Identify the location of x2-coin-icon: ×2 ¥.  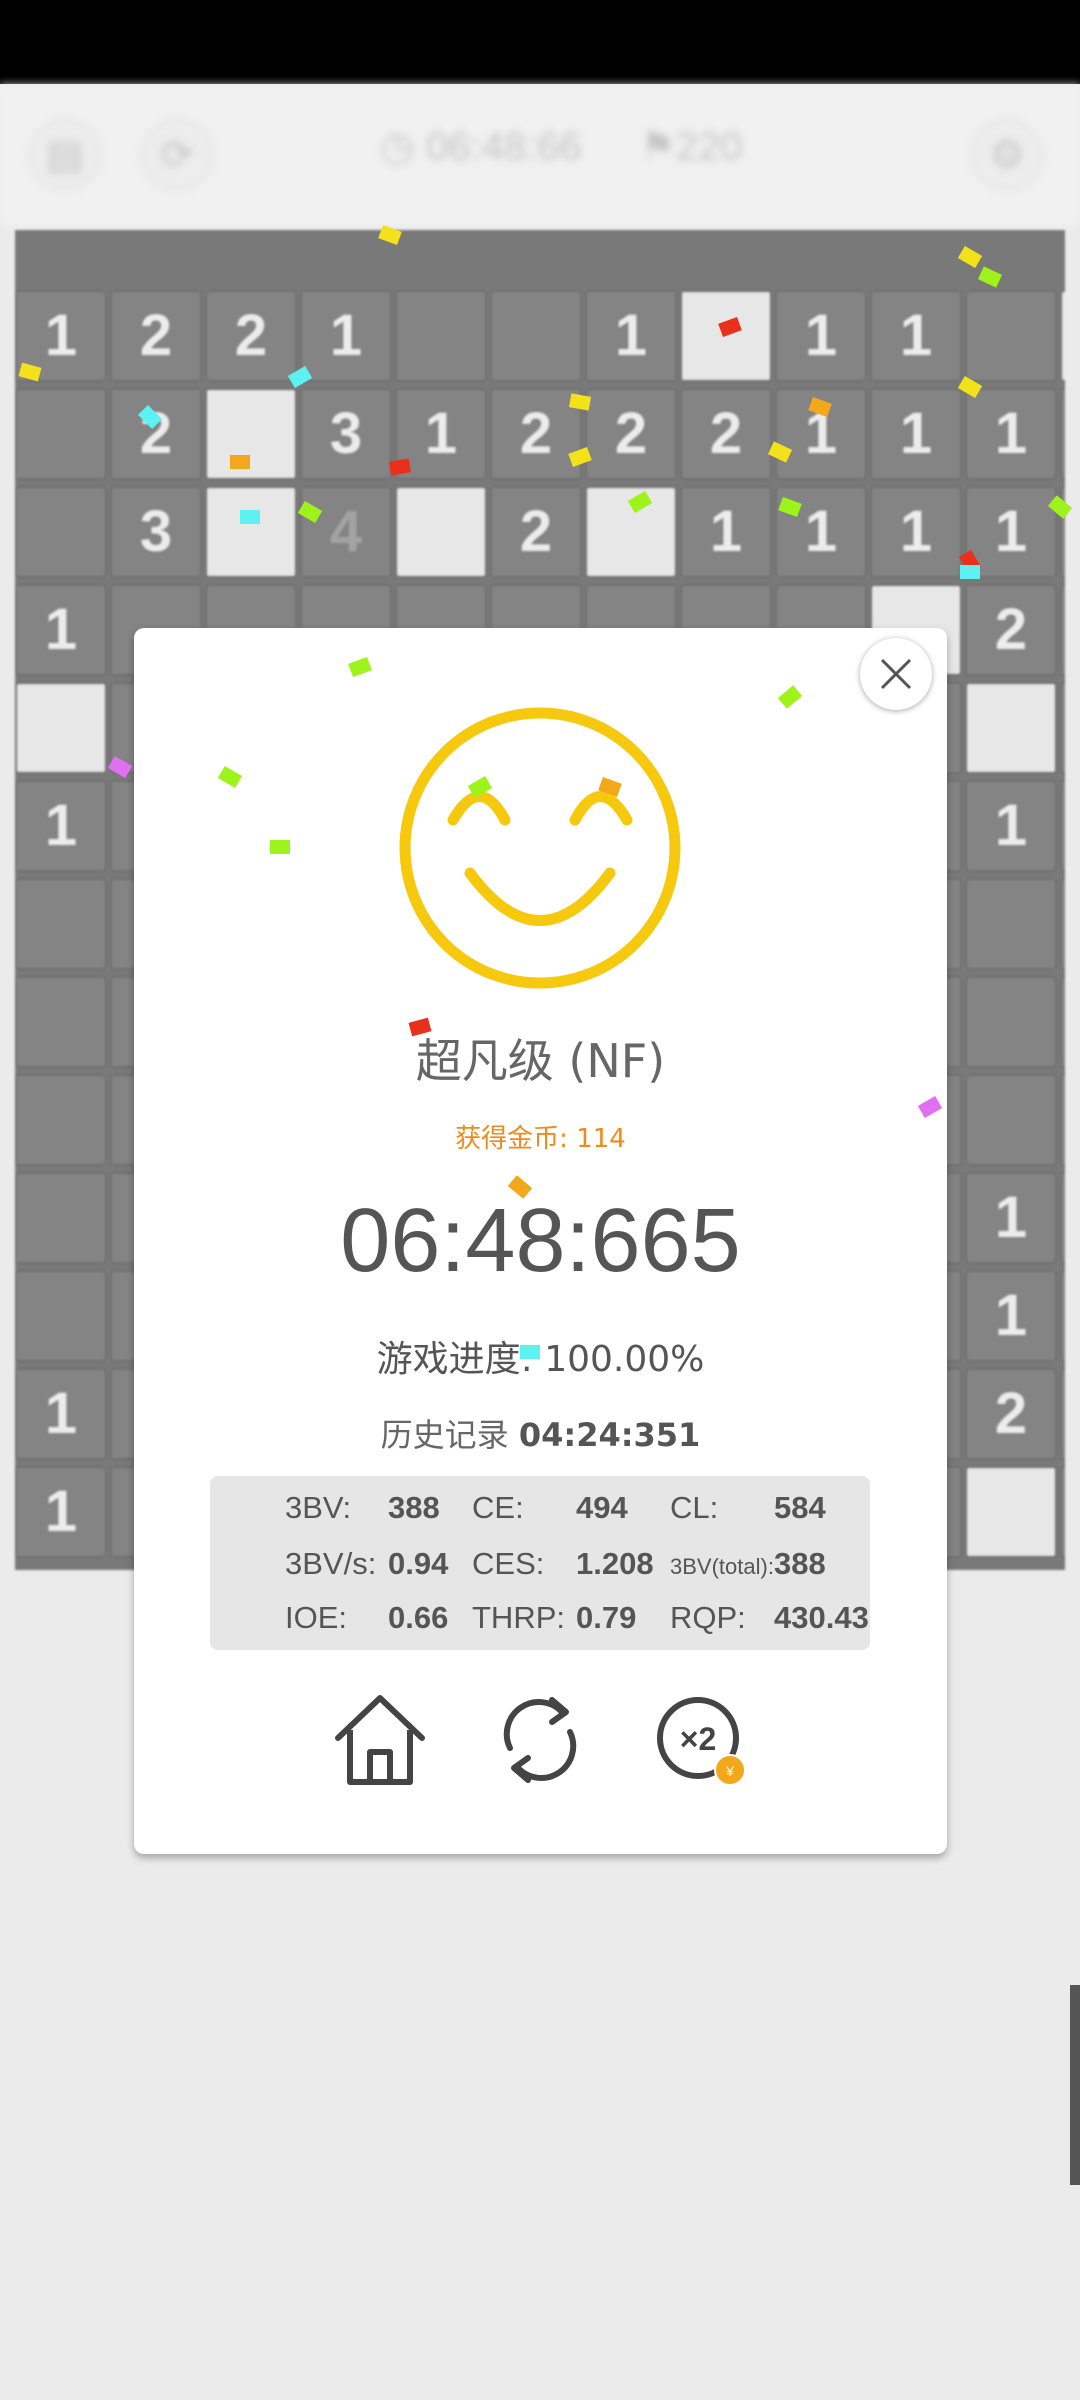
(701, 1741).